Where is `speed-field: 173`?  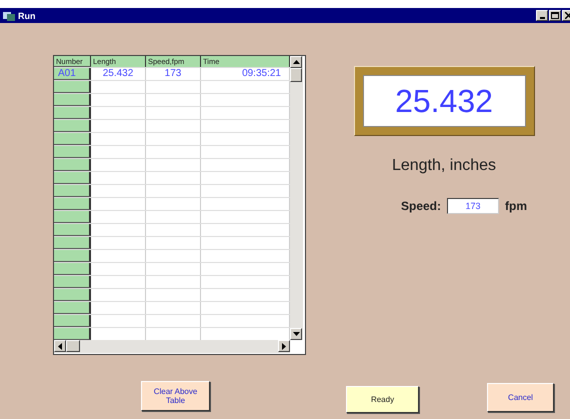 speed-field: 173 is located at coordinates (473, 206).